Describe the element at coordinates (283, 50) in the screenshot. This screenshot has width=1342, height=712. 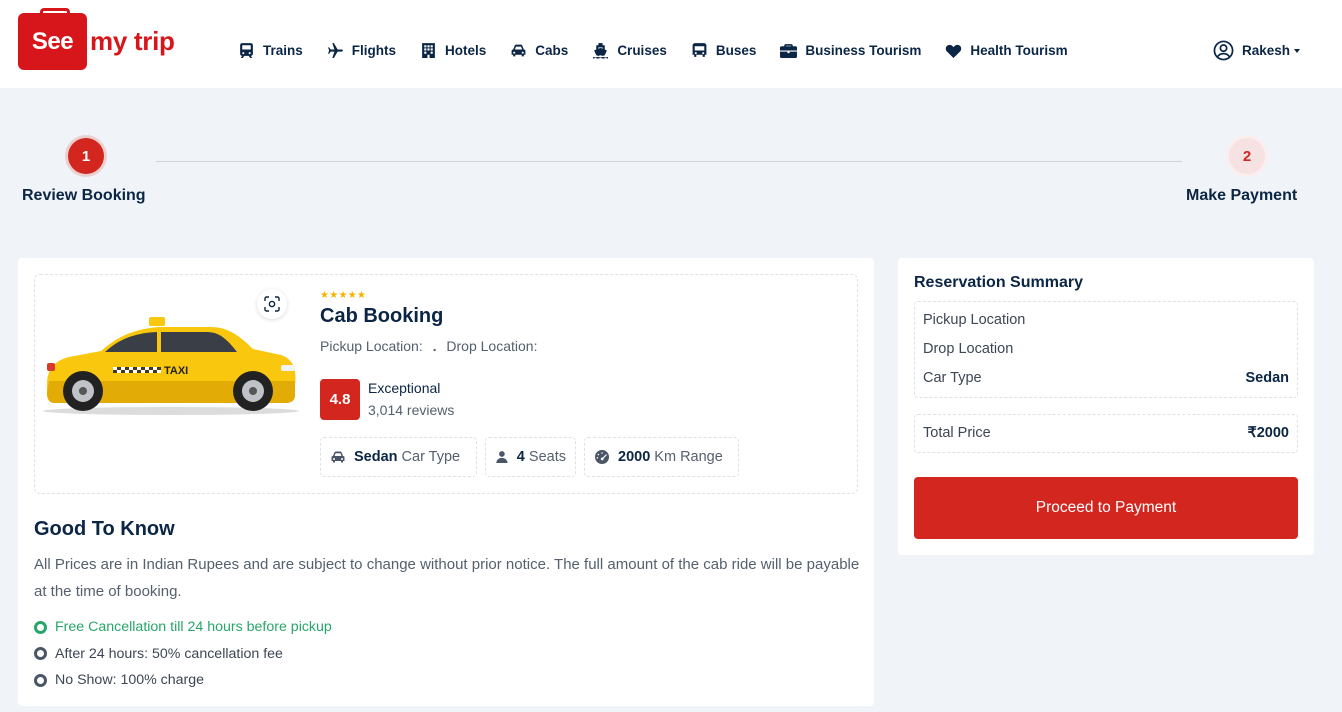
I see `nav-label: Trains` at that location.